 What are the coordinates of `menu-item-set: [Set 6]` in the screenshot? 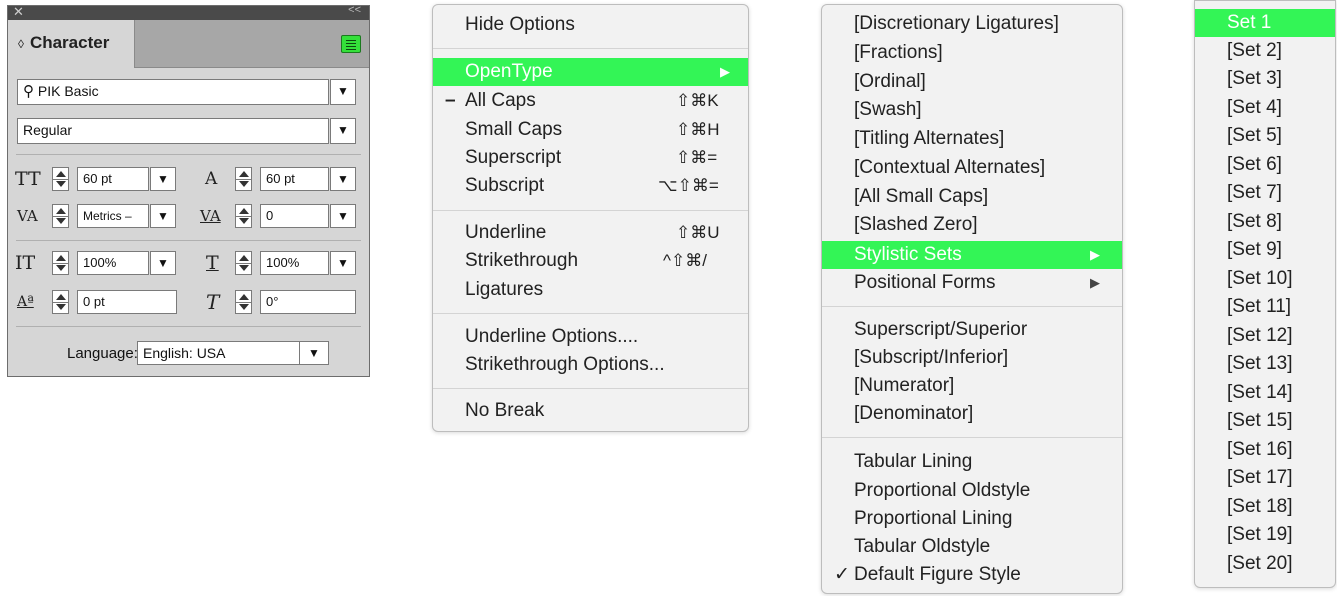 It's located at (1265, 165).